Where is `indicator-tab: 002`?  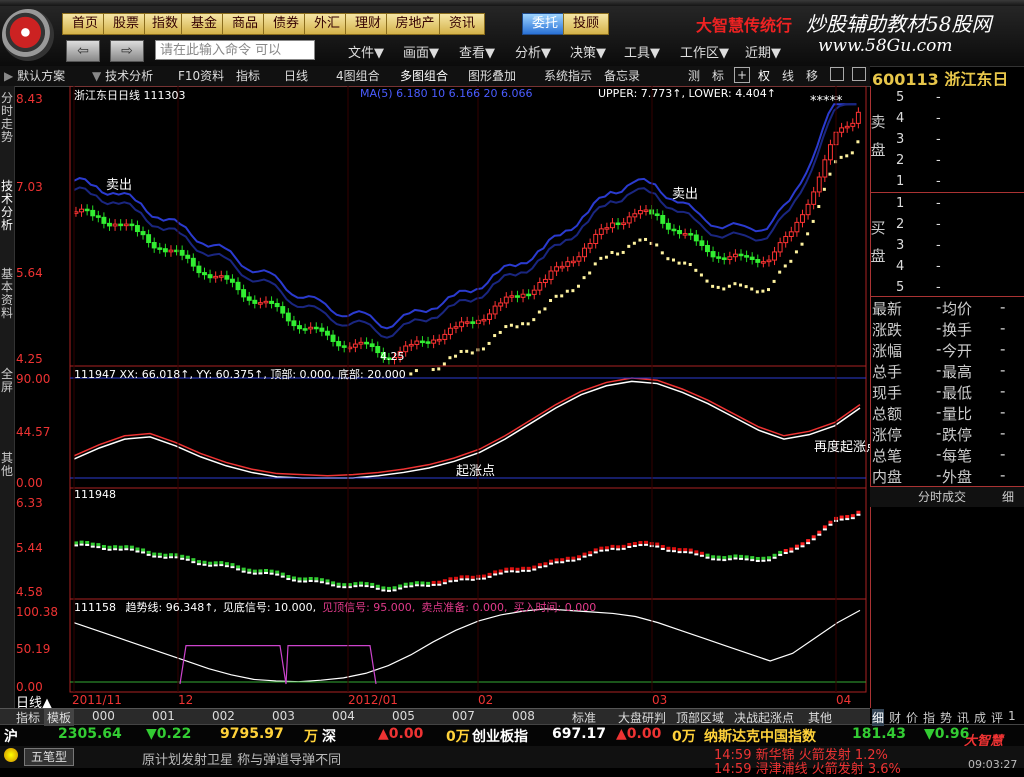 indicator-tab: 002 is located at coordinates (223, 716).